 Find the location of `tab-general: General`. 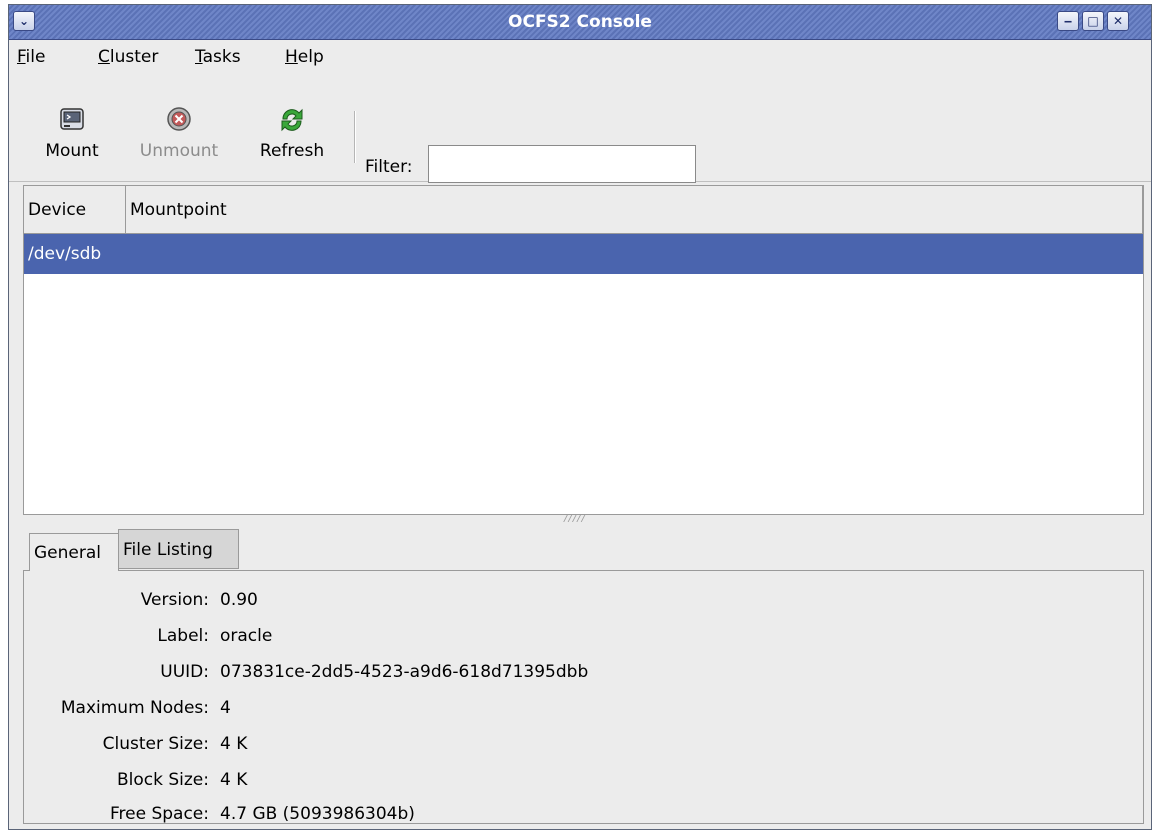

tab-general: General is located at coordinates (74, 552).